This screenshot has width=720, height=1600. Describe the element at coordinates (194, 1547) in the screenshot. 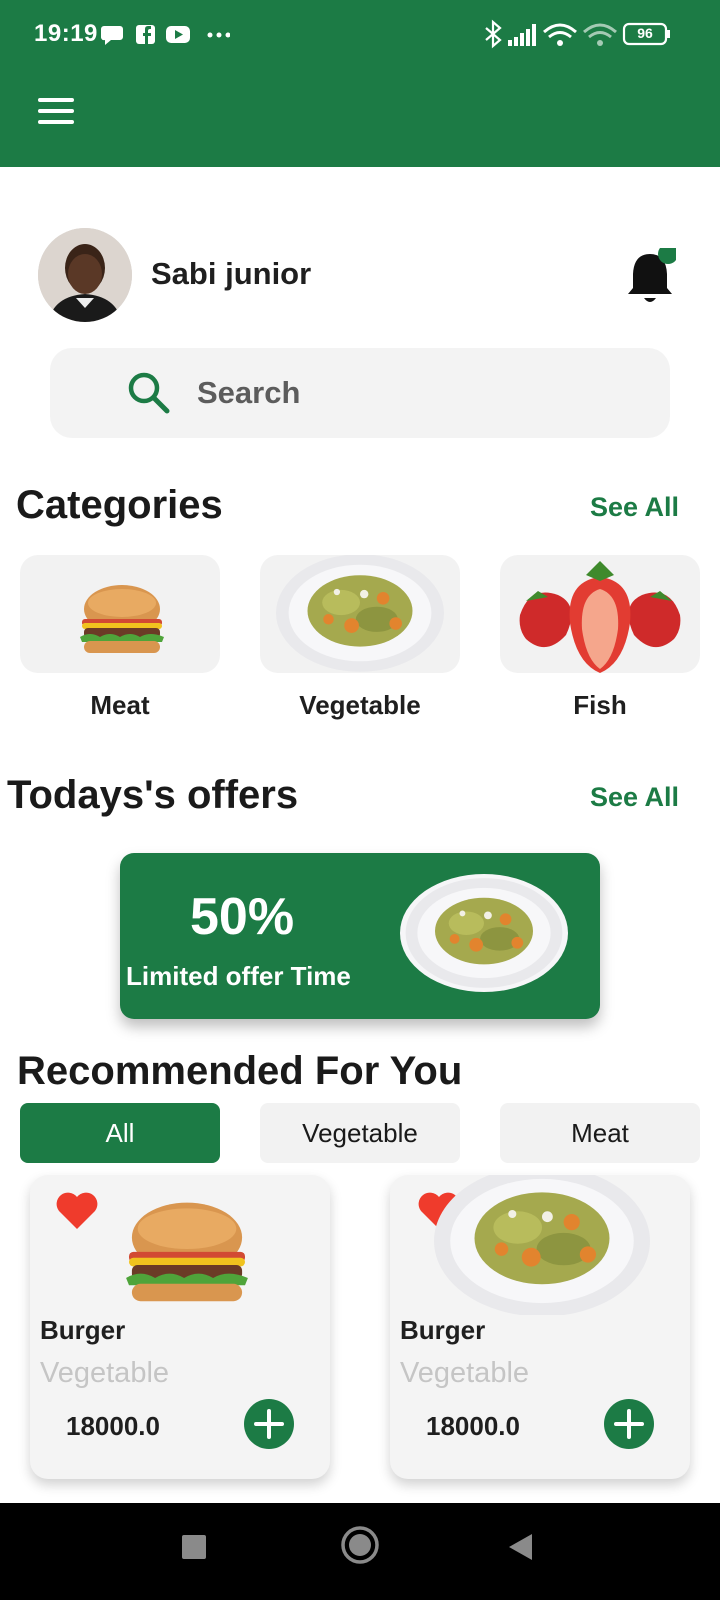

I see `recents-square-icon` at that location.